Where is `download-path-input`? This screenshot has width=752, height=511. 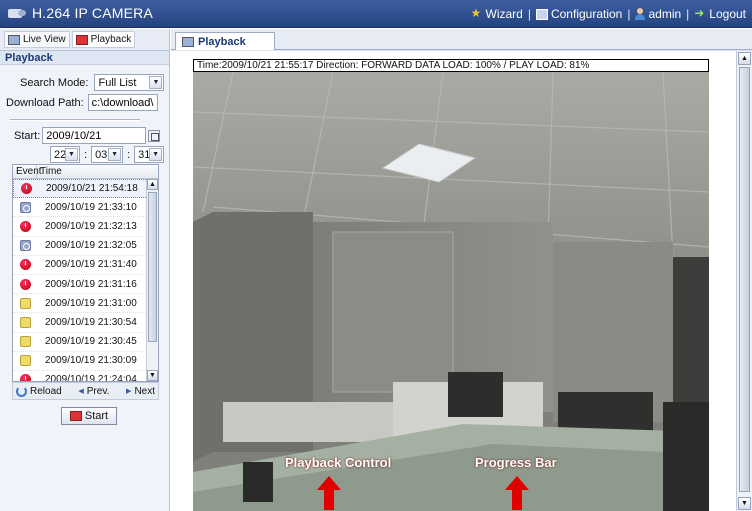
download-path-input is located at coordinates (122, 102).